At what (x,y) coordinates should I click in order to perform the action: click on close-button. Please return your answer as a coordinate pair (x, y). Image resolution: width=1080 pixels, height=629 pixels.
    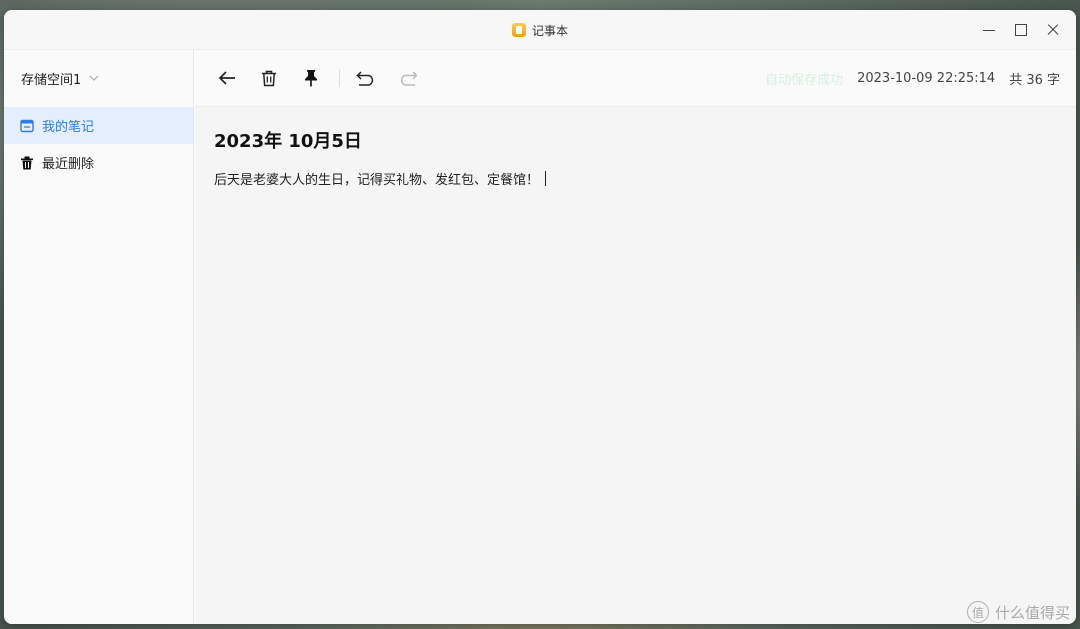
    Looking at the image, I should click on (1053, 30).